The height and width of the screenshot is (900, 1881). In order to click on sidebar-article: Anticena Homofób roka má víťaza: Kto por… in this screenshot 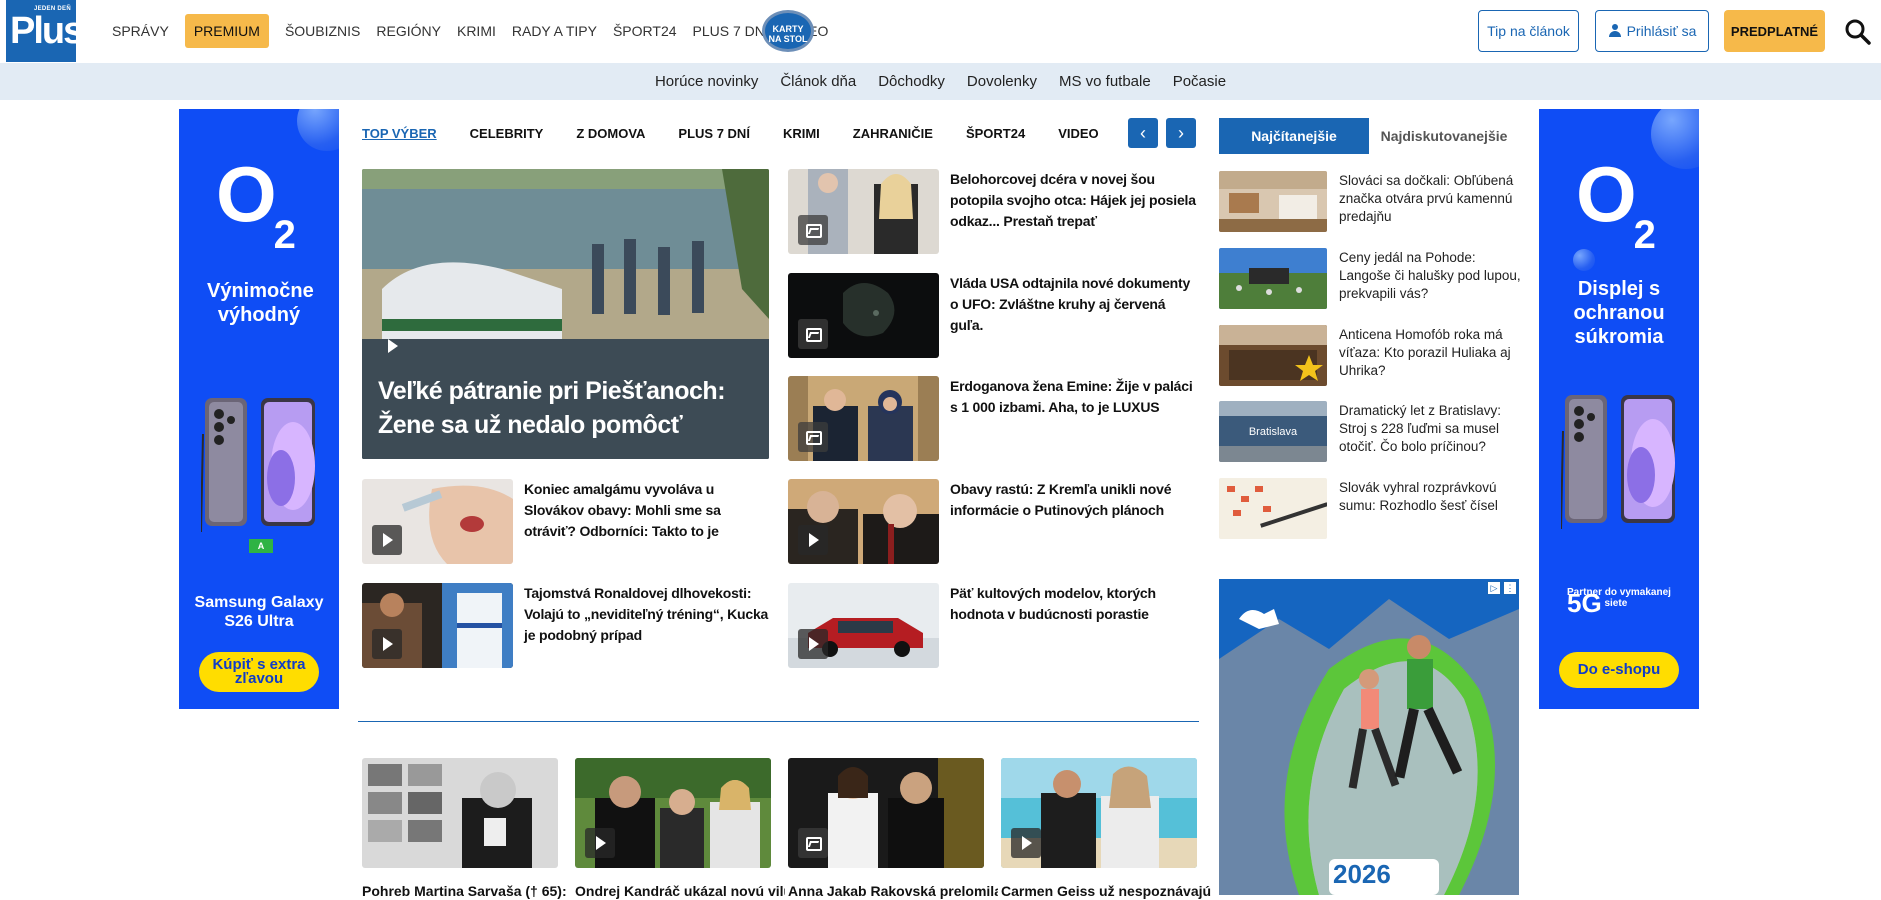, I will do `click(1369, 358)`.